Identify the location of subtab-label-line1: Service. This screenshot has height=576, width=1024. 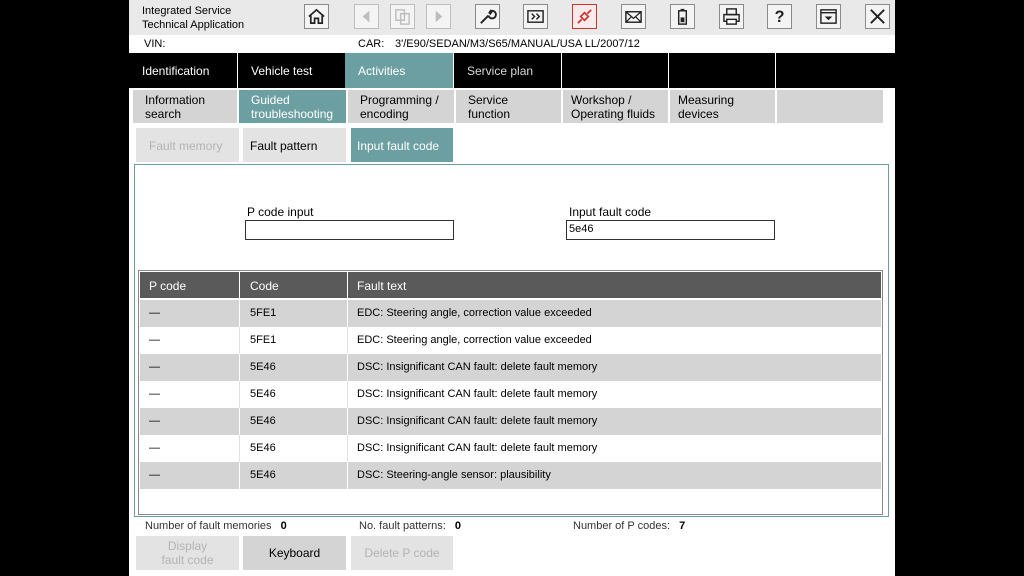
(488, 100).